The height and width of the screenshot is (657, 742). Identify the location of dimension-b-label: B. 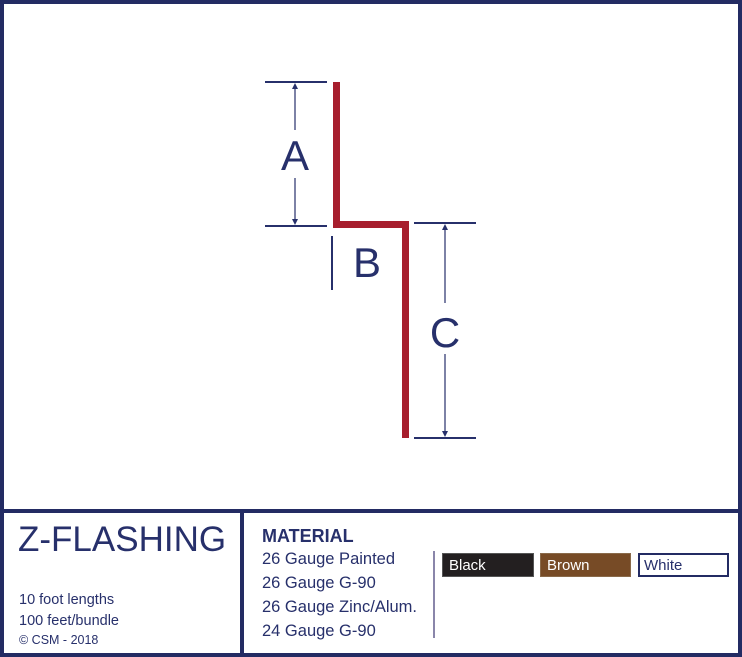
(367, 262).